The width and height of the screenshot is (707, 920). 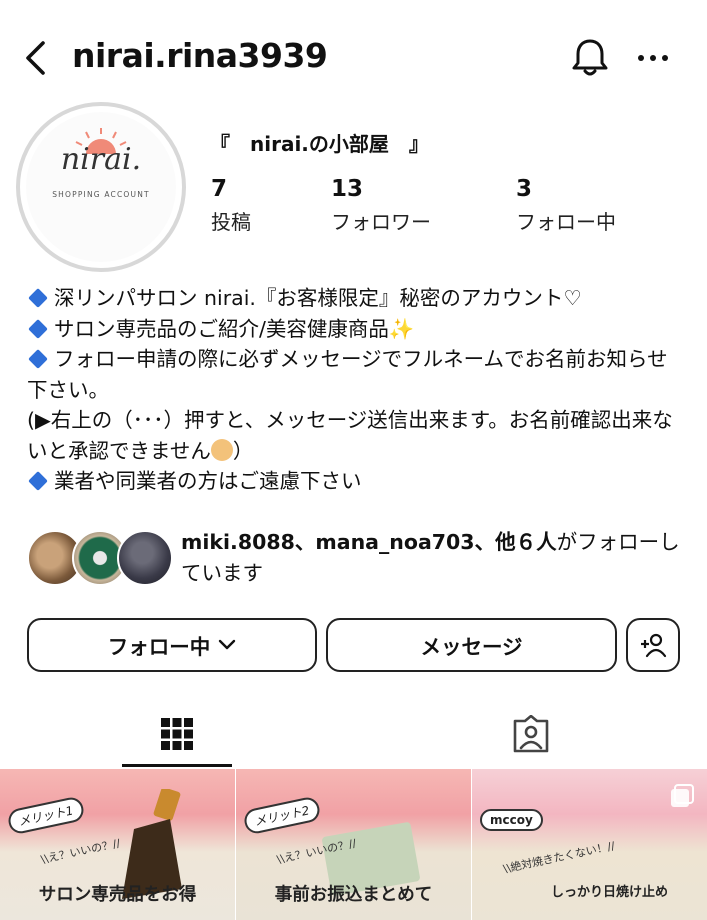 What do you see at coordinates (159, 647) in the screenshot?
I see `following-button-label: フォロー中` at bounding box center [159, 647].